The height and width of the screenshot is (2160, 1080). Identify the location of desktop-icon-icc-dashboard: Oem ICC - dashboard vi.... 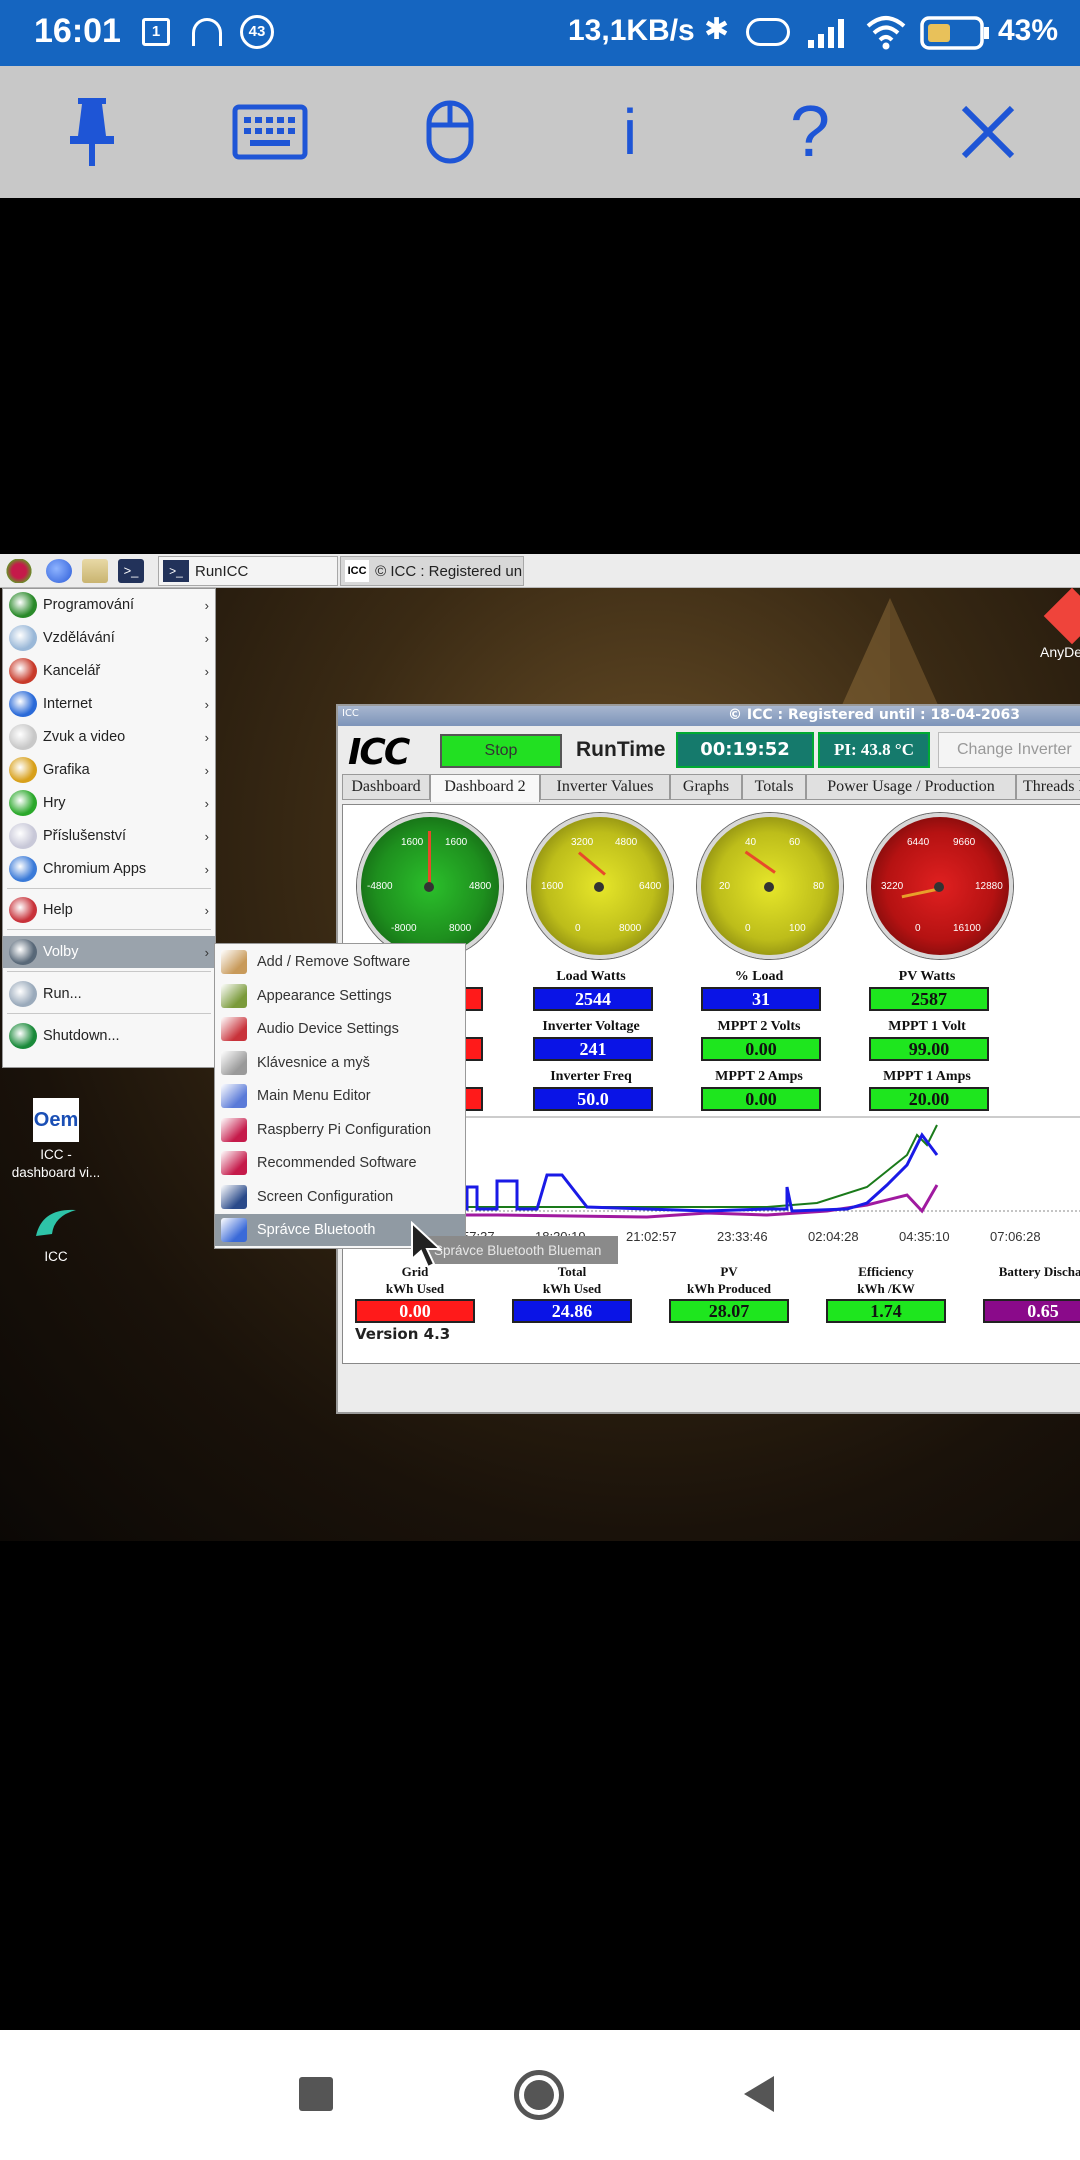
(58, 1140).